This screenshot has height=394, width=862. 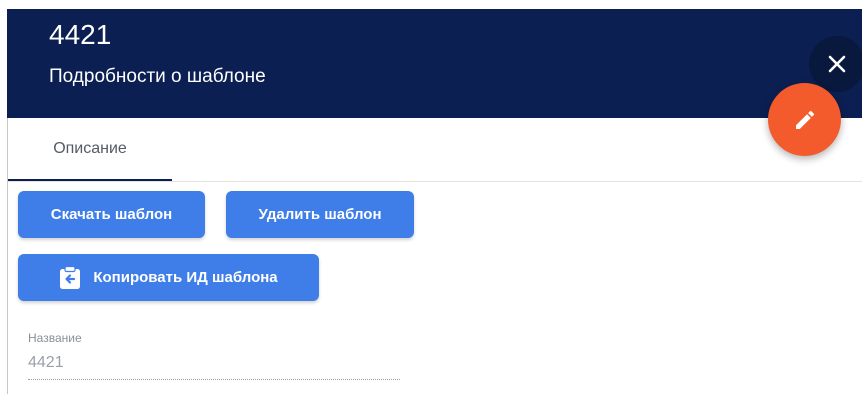 I want to click on copy-template-id-button: Копировать ИД шаблона, so click(x=168, y=277).